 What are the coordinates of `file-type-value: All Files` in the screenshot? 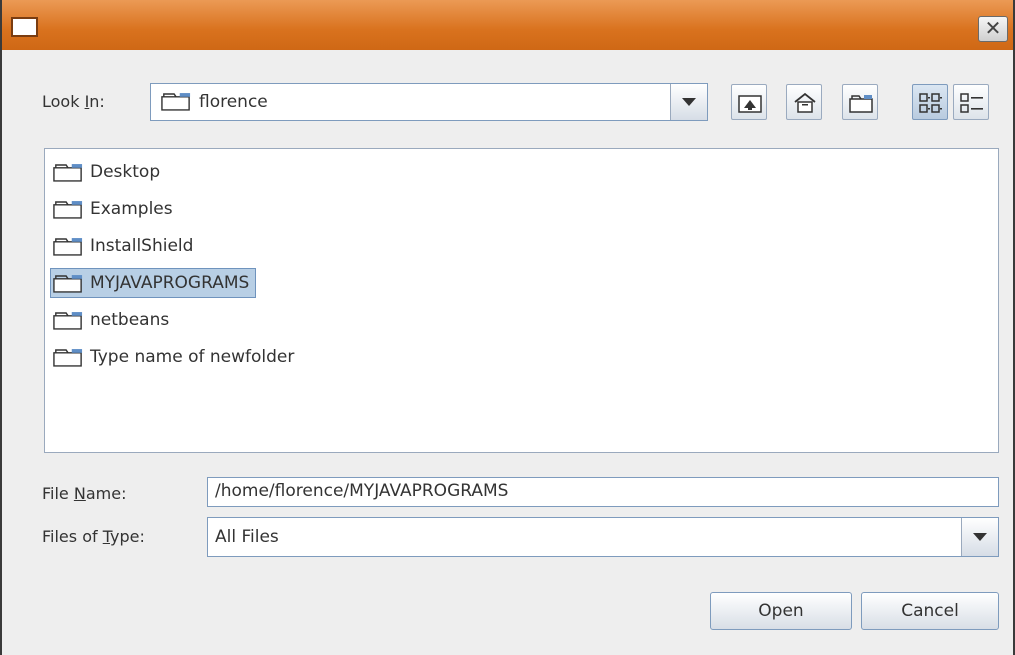 It's located at (247, 537).